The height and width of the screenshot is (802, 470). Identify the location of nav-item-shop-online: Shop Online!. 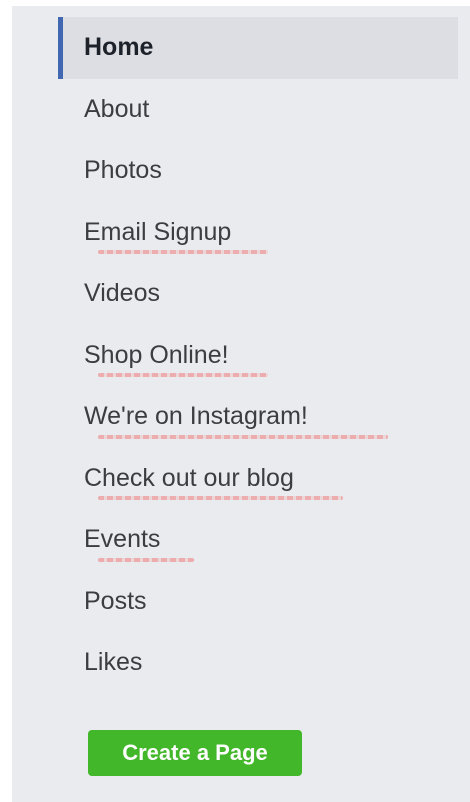
(258, 356).